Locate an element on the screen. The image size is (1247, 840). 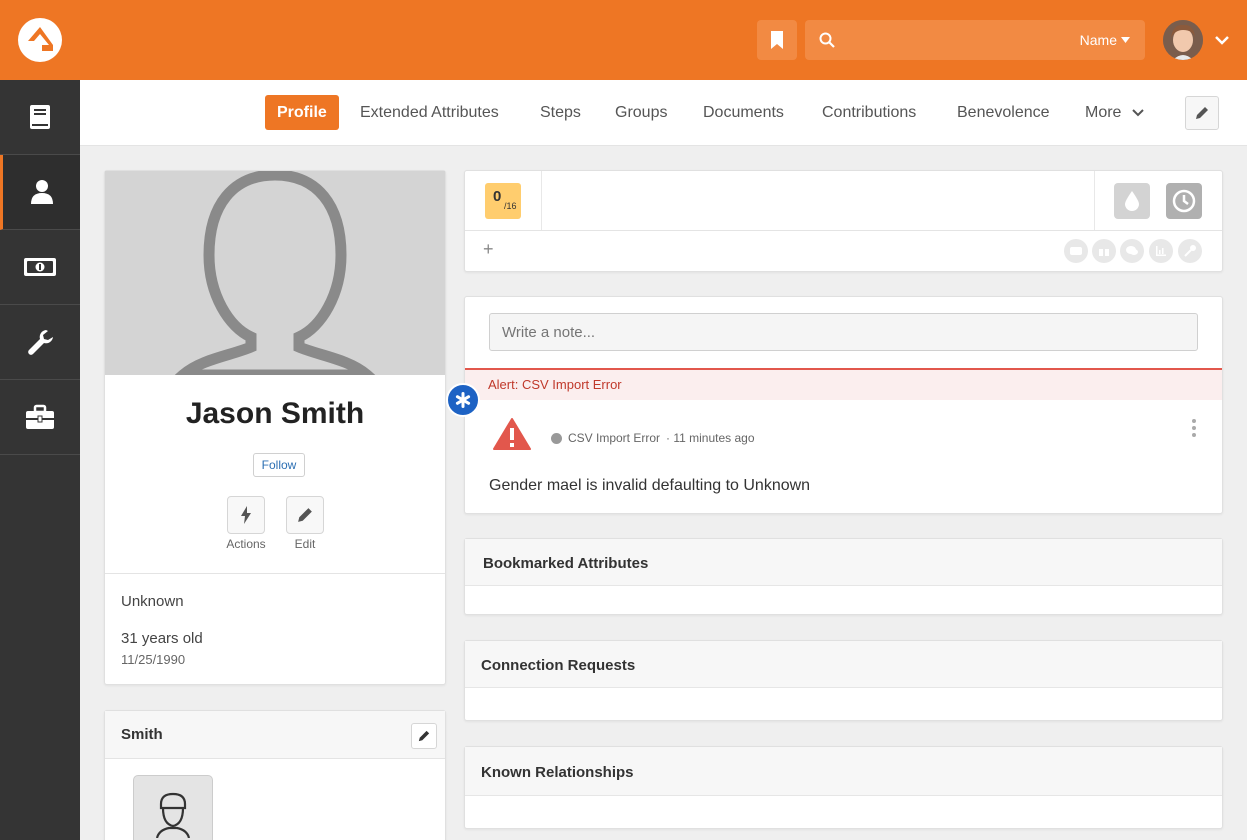
chart-badge is located at coordinates (1161, 251).